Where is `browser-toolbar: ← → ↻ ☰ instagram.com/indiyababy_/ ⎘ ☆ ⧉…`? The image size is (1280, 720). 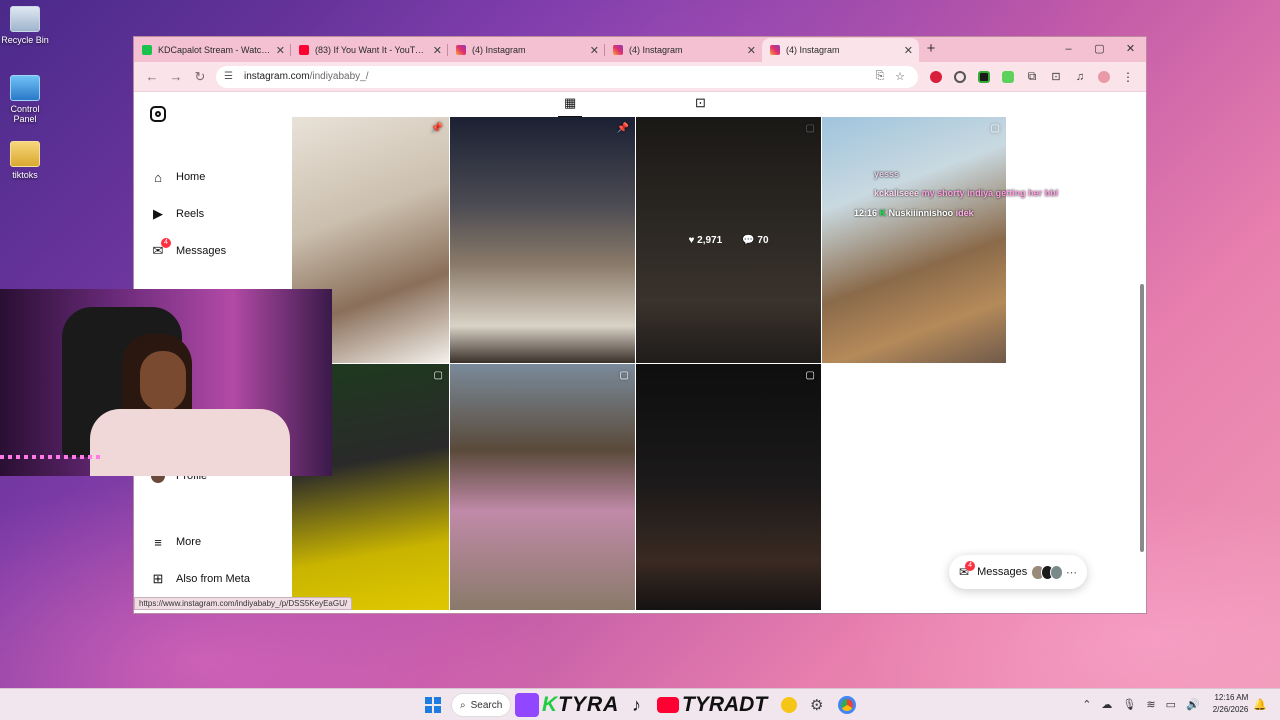 browser-toolbar: ← → ↻ ☰ instagram.com/indiyababy_/ ⎘ ☆ ⧉… is located at coordinates (640, 77).